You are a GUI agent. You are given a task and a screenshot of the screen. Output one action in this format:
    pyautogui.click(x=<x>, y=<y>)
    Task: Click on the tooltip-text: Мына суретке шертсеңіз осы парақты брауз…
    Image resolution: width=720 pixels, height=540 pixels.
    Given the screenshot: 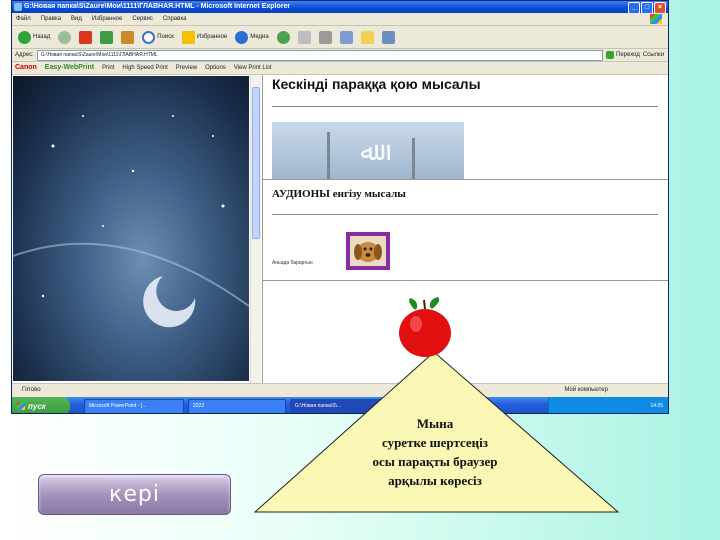 What is the action you would take?
    pyautogui.click(x=435, y=452)
    